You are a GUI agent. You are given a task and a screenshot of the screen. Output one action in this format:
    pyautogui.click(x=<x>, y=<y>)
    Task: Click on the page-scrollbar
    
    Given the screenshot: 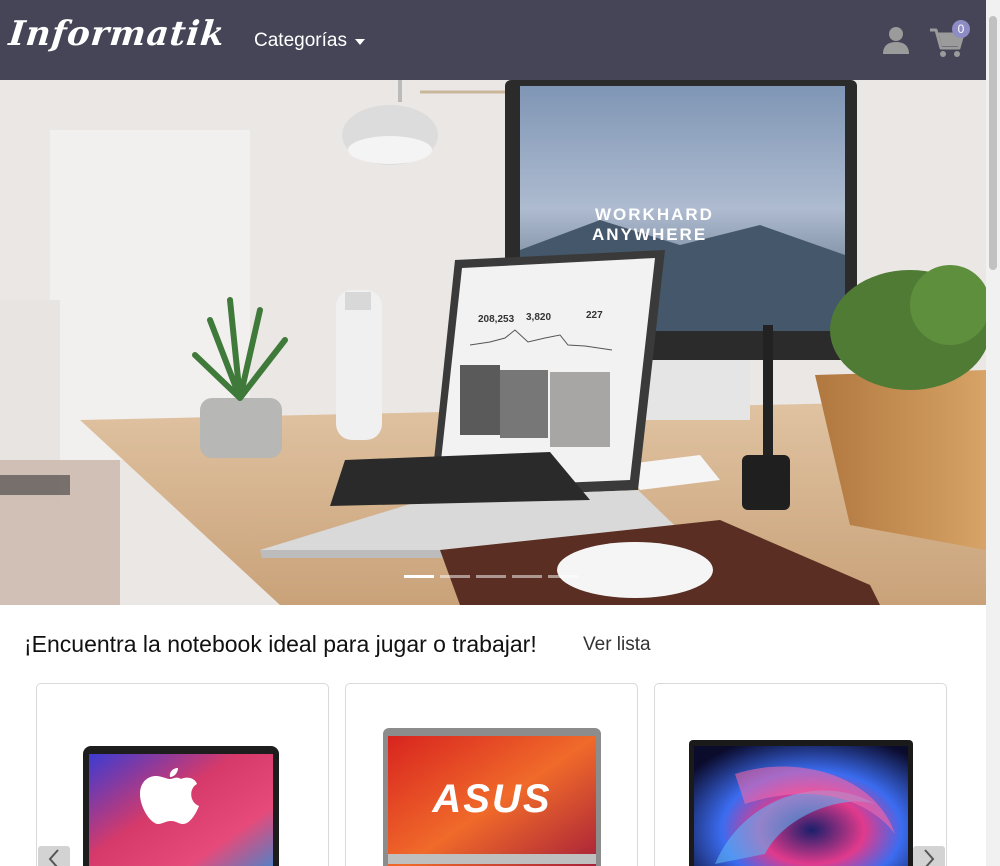 What is the action you would take?
    pyautogui.click(x=993, y=433)
    